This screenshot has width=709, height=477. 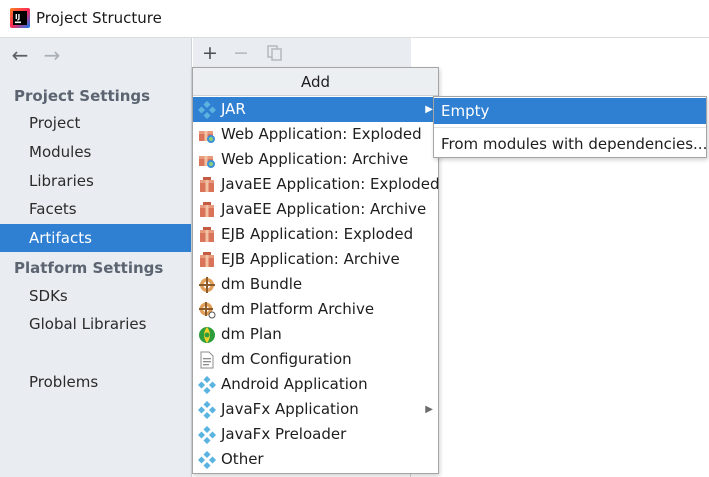 I want to click on menu-item-ejb-application-archive: EJB Application: Archive, so click(x=315, y=259).